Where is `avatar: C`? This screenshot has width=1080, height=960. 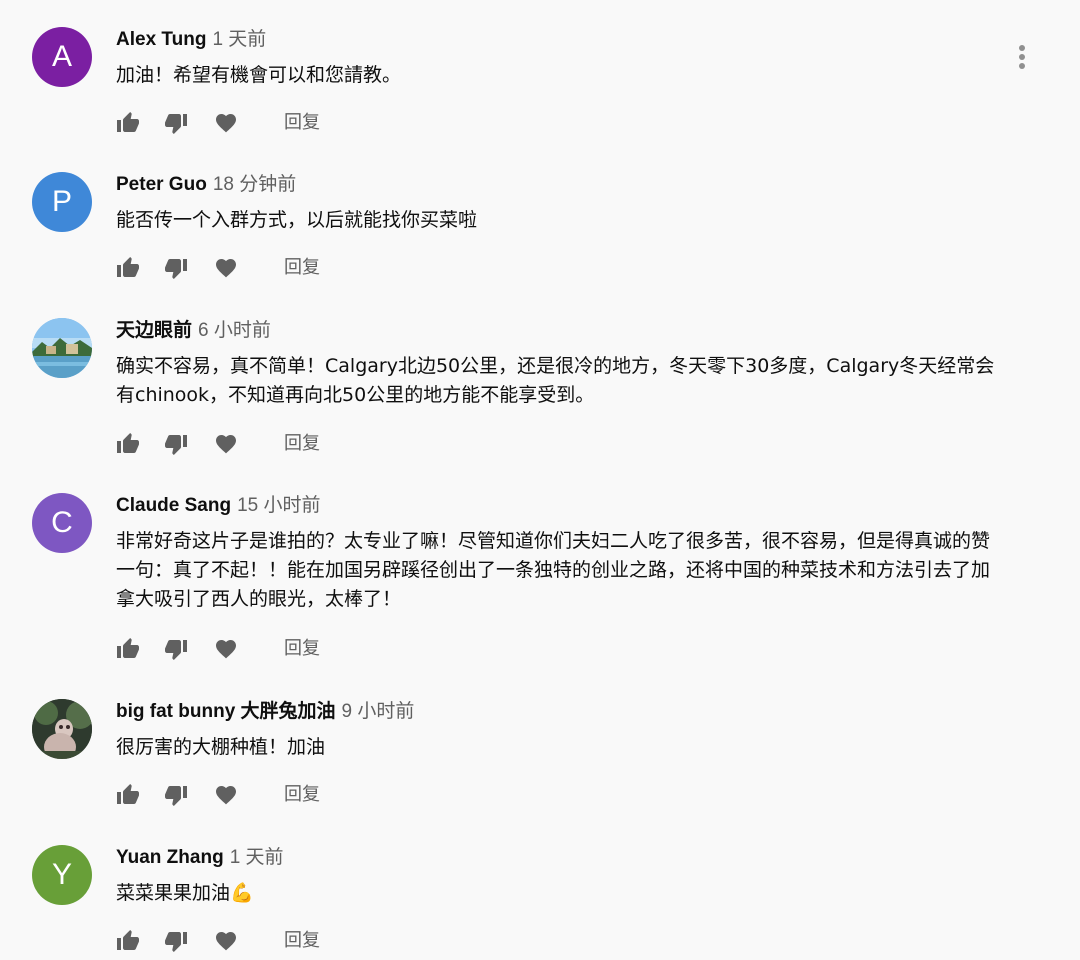
avatar: C is located at coordinates (62, 523).